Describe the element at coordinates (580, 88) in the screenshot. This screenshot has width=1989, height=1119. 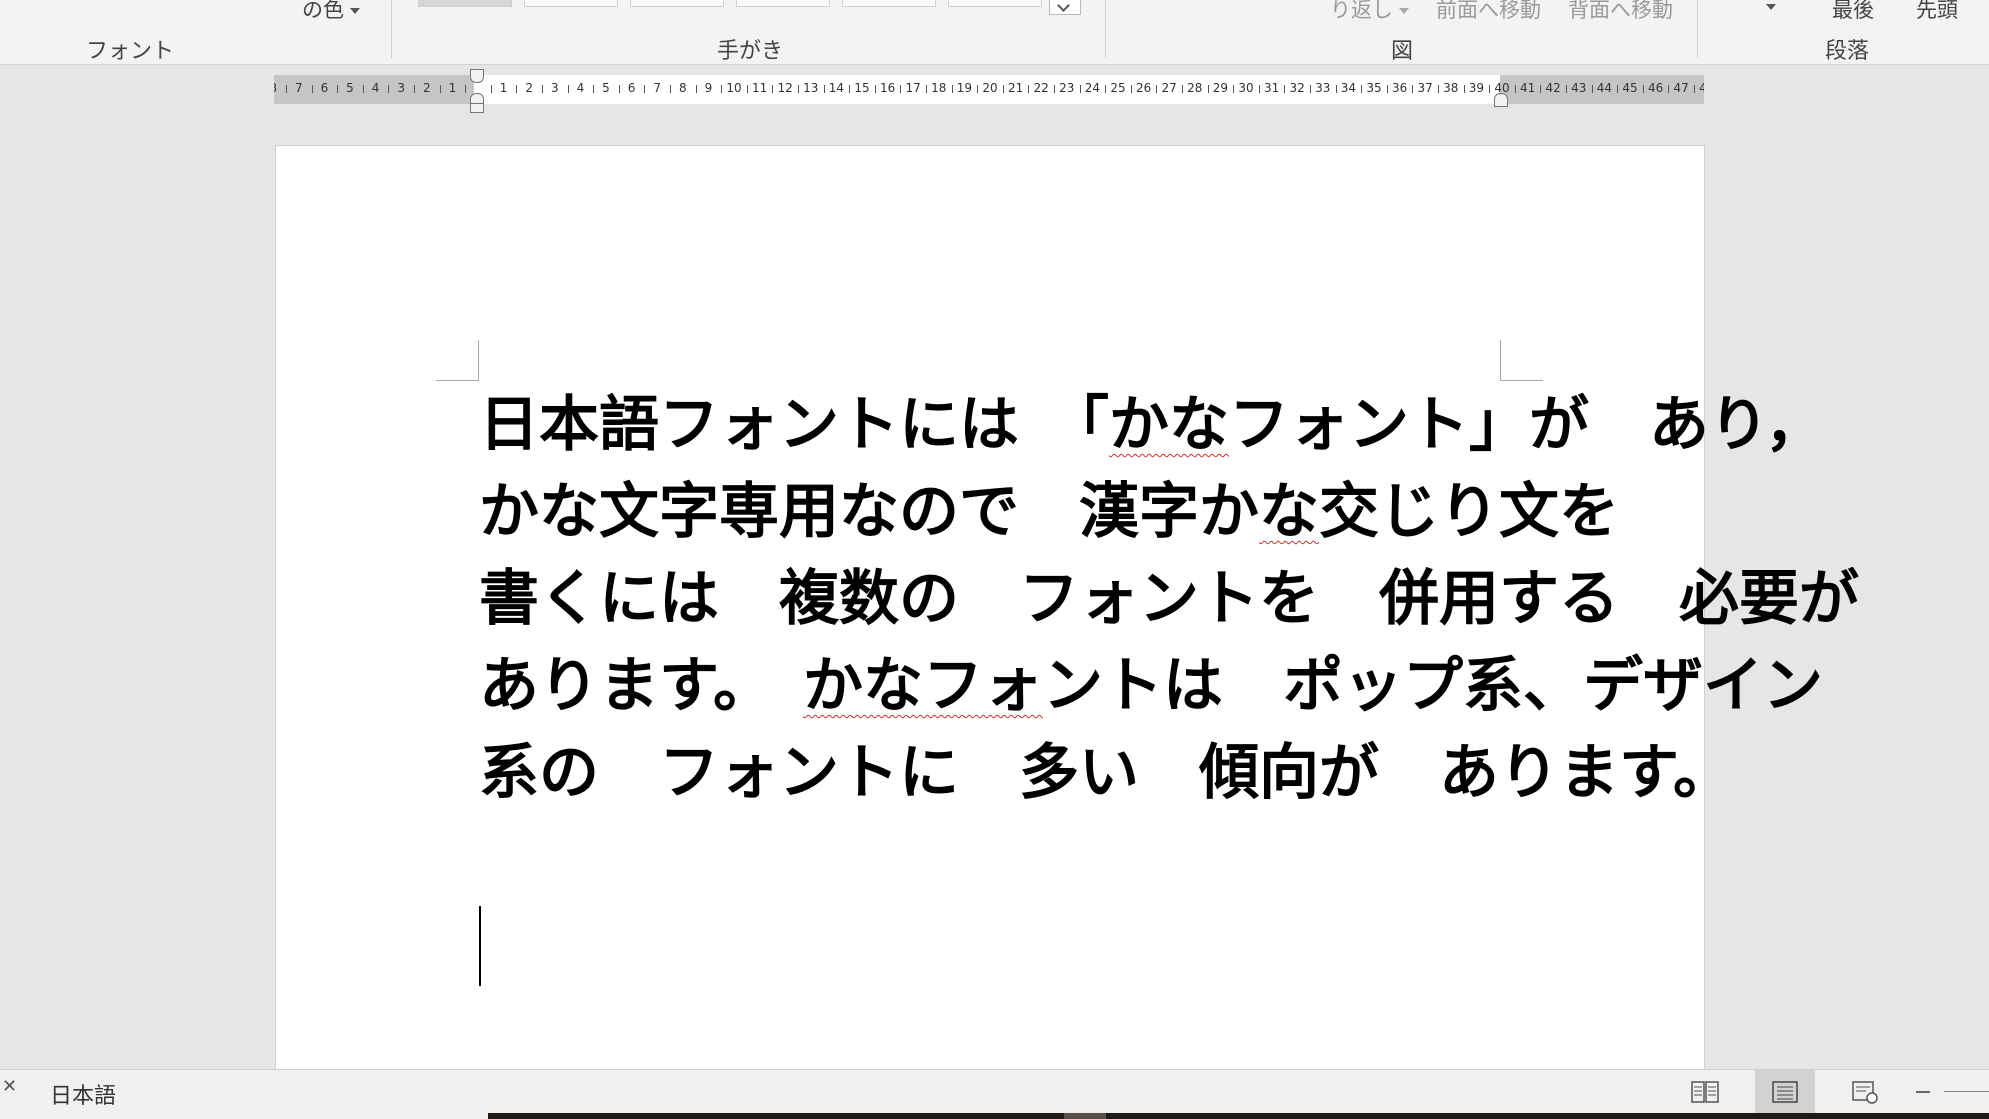
I see `ruler-number: 4` at that location.